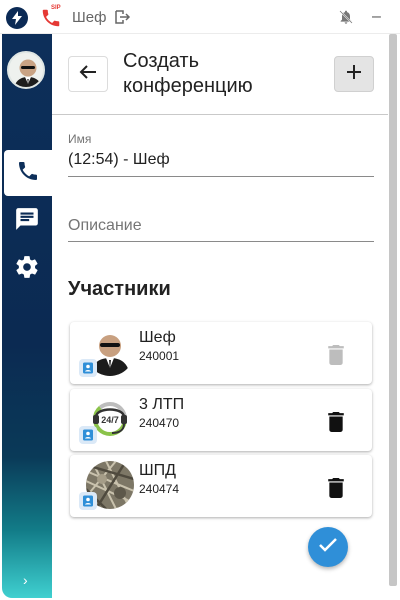 The width and height of the screenshot is (400, 600). What do you see at coordinates (346, 19) in the screenshot?
I see `bell-icon` at bounding box center [346, 19].